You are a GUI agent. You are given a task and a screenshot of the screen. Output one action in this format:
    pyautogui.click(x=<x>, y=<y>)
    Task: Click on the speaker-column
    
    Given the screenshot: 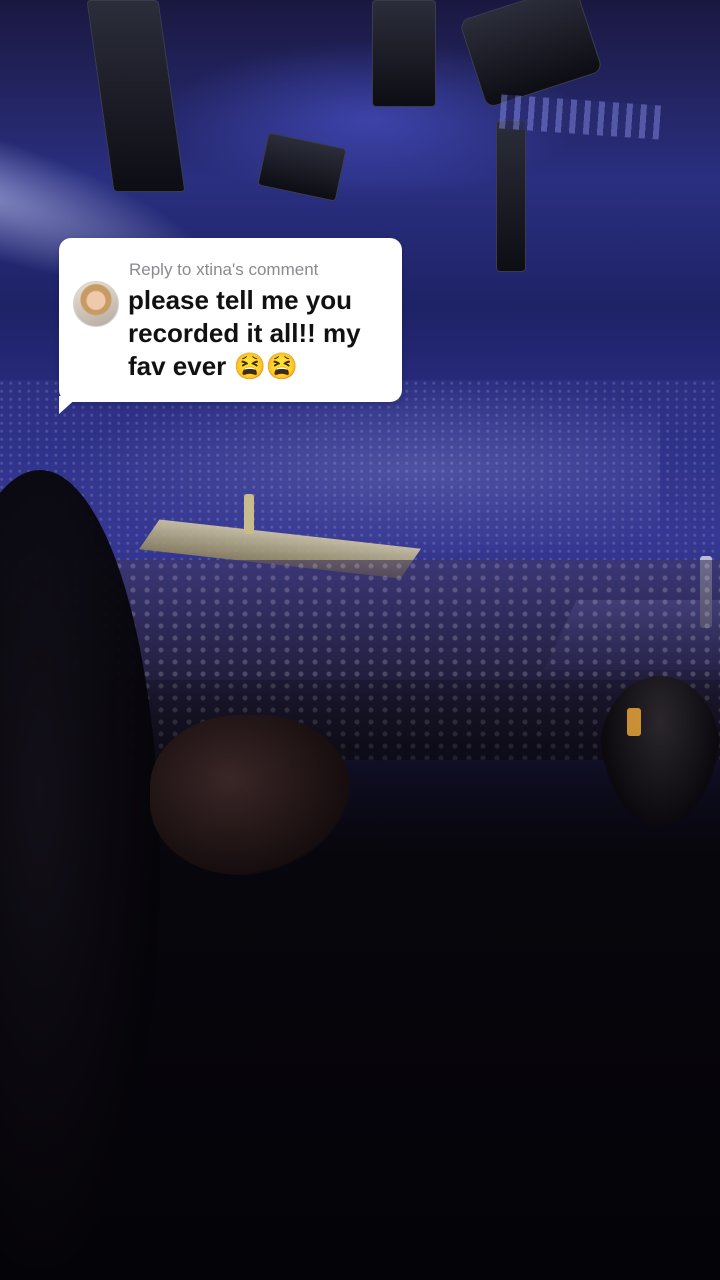 What is the action you would take?
    pyautogui.click(x=511, y=196)
    